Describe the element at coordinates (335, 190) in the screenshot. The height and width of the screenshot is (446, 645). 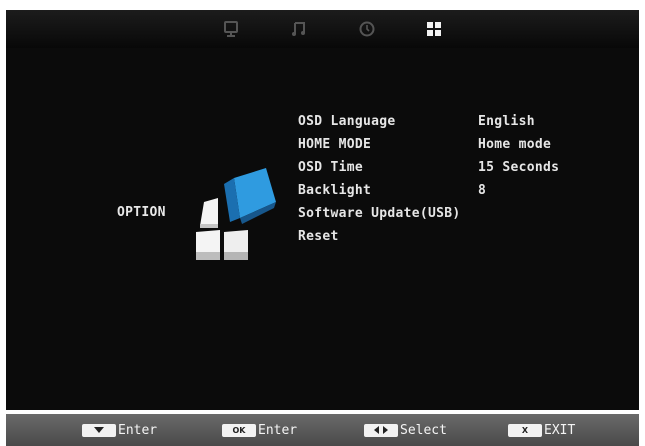
I see `menu-item-label: Backlight` at that location.